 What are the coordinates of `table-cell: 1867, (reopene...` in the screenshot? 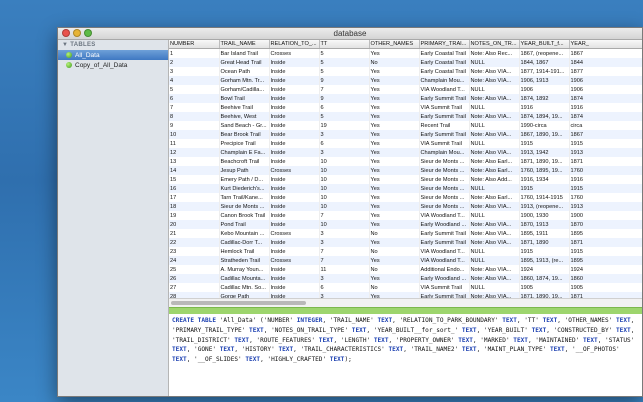 It's located at (544, 53).